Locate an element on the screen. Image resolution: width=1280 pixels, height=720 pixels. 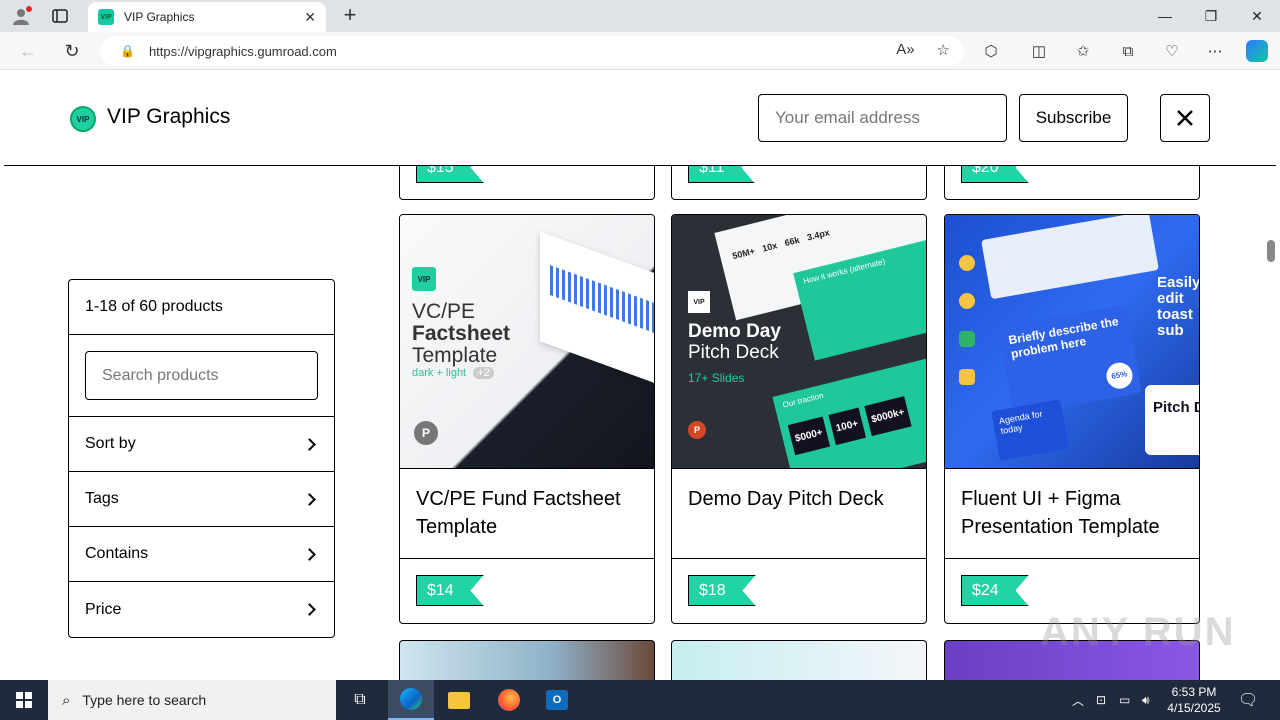
edge-taskbar-icon is located at coordinates (411, 700).